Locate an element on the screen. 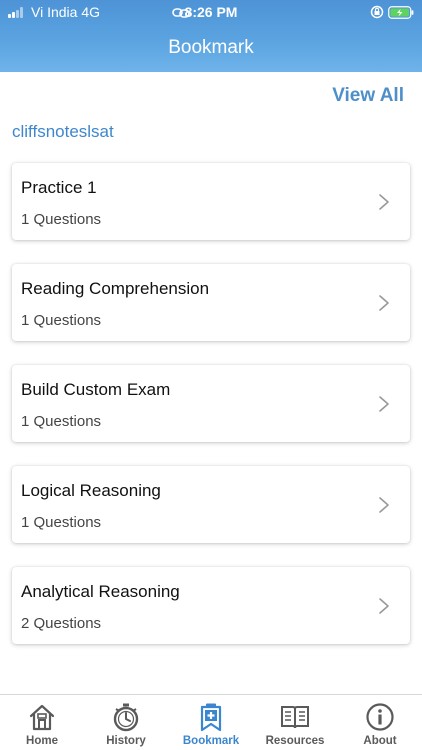 This screenshot has width=422, height=750. tab-label: About is located at coordinates (380, 741).